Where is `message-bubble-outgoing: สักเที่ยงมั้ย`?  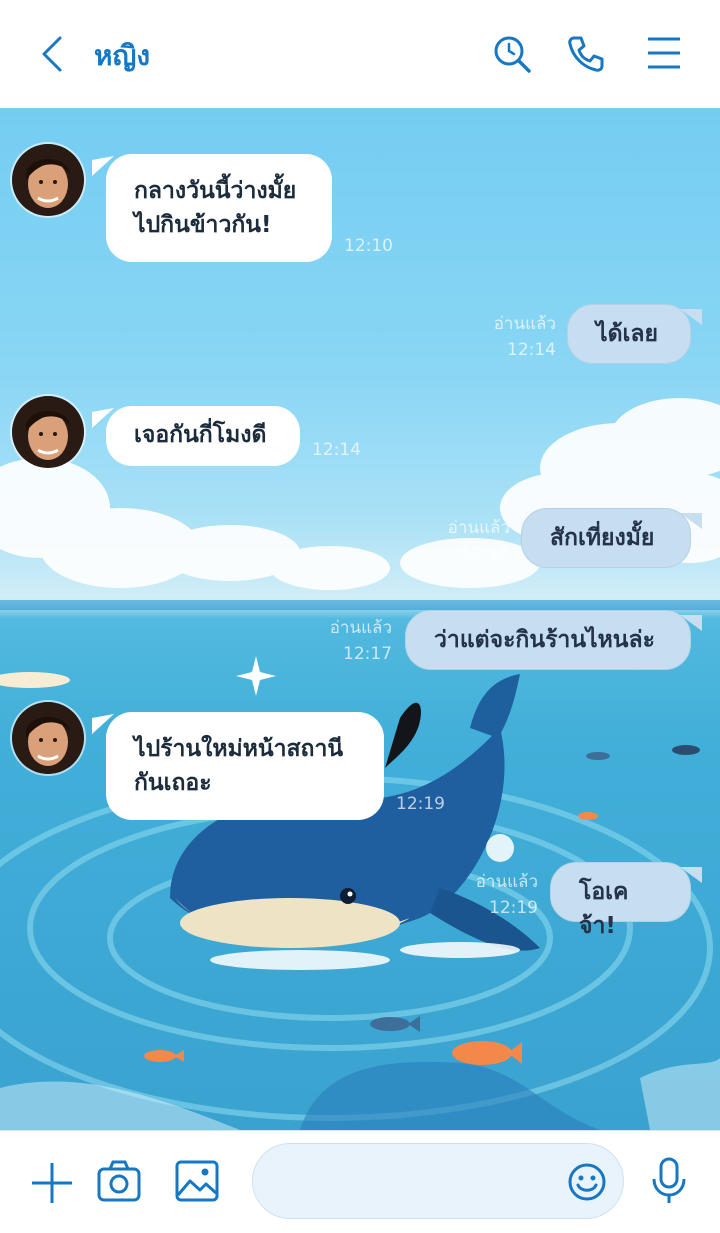 message-bubble-outgoing: สักเที่ยงมั้ย is located at coordinates (611, 538).